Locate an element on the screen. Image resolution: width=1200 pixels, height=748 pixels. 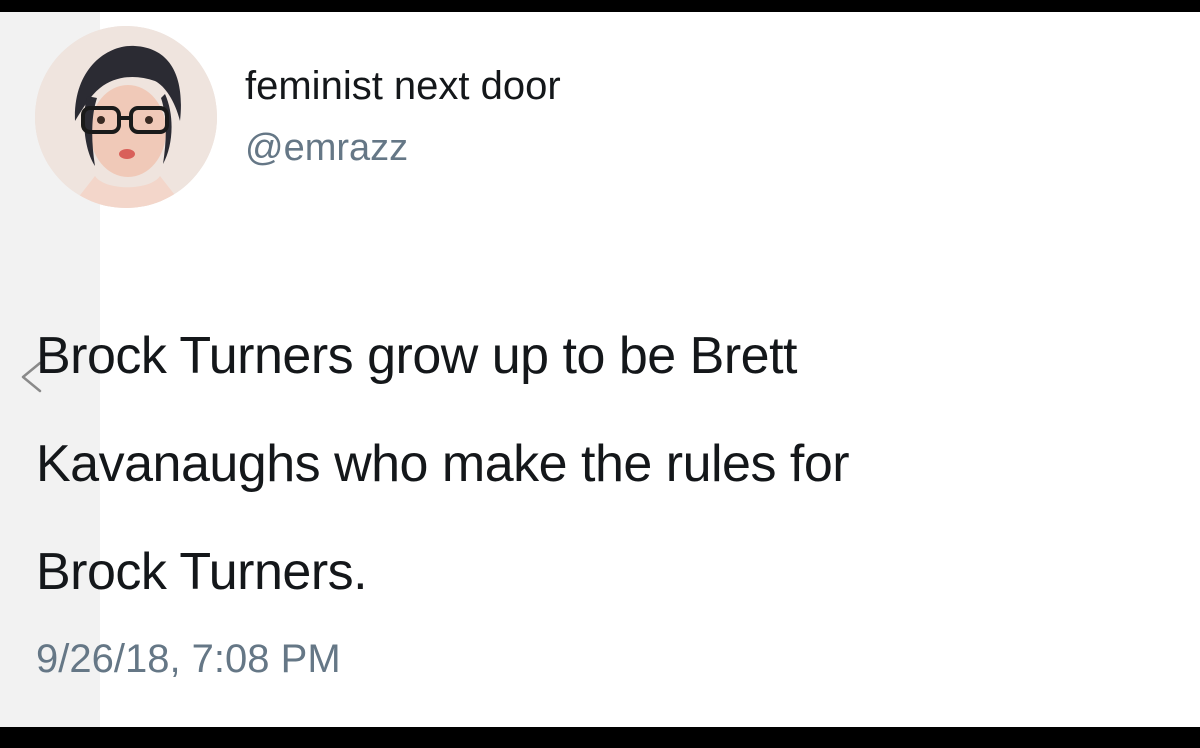
tweet-text-line: Kavanaughs who make the rules for is located at coordinates (443, 464).